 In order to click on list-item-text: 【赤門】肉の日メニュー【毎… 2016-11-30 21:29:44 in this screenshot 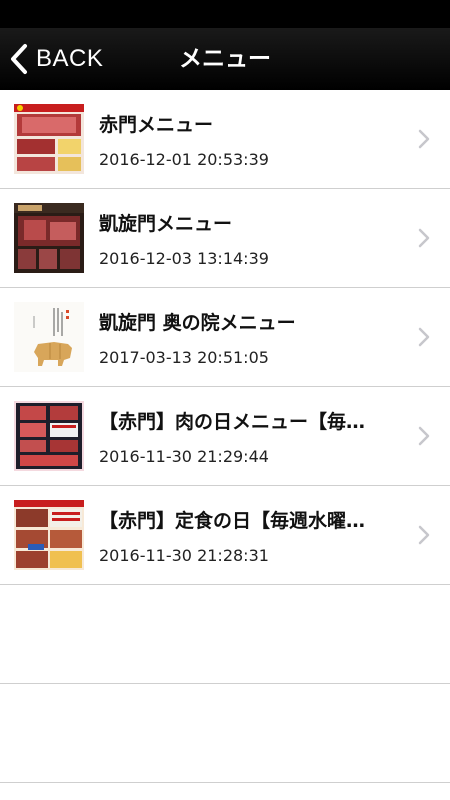, I will do `click(252, 436)`.